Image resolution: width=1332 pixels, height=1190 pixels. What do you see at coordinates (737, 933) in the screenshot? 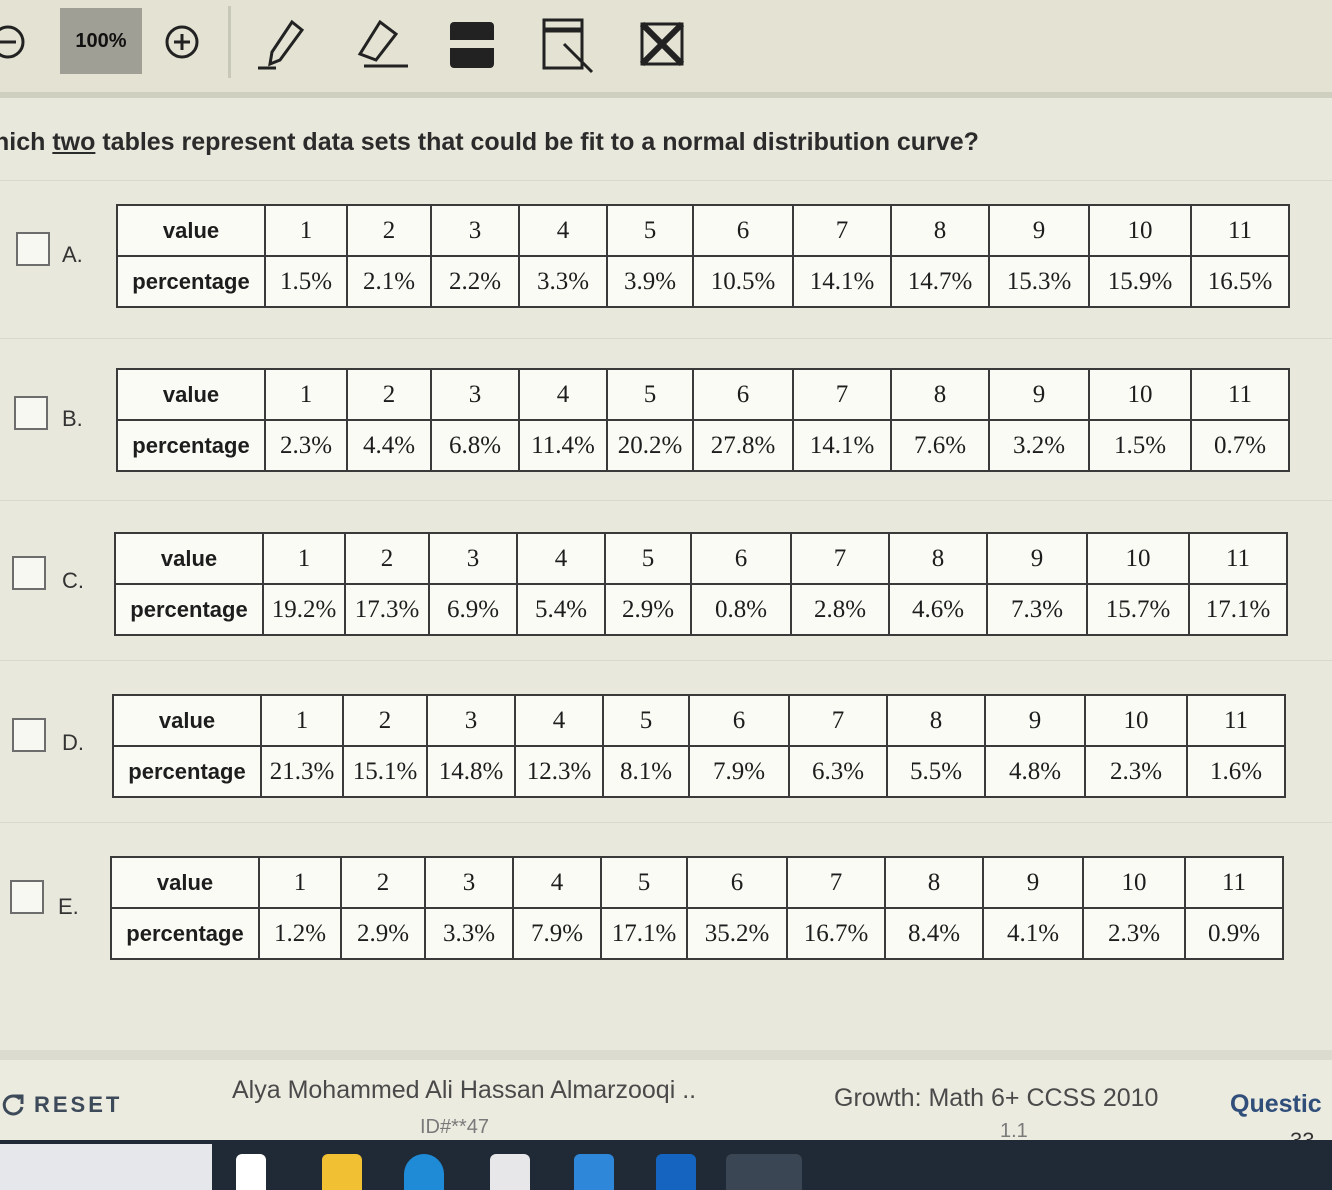
I see `percentage-cell: 35.2%` at bounding box center [737, 933].